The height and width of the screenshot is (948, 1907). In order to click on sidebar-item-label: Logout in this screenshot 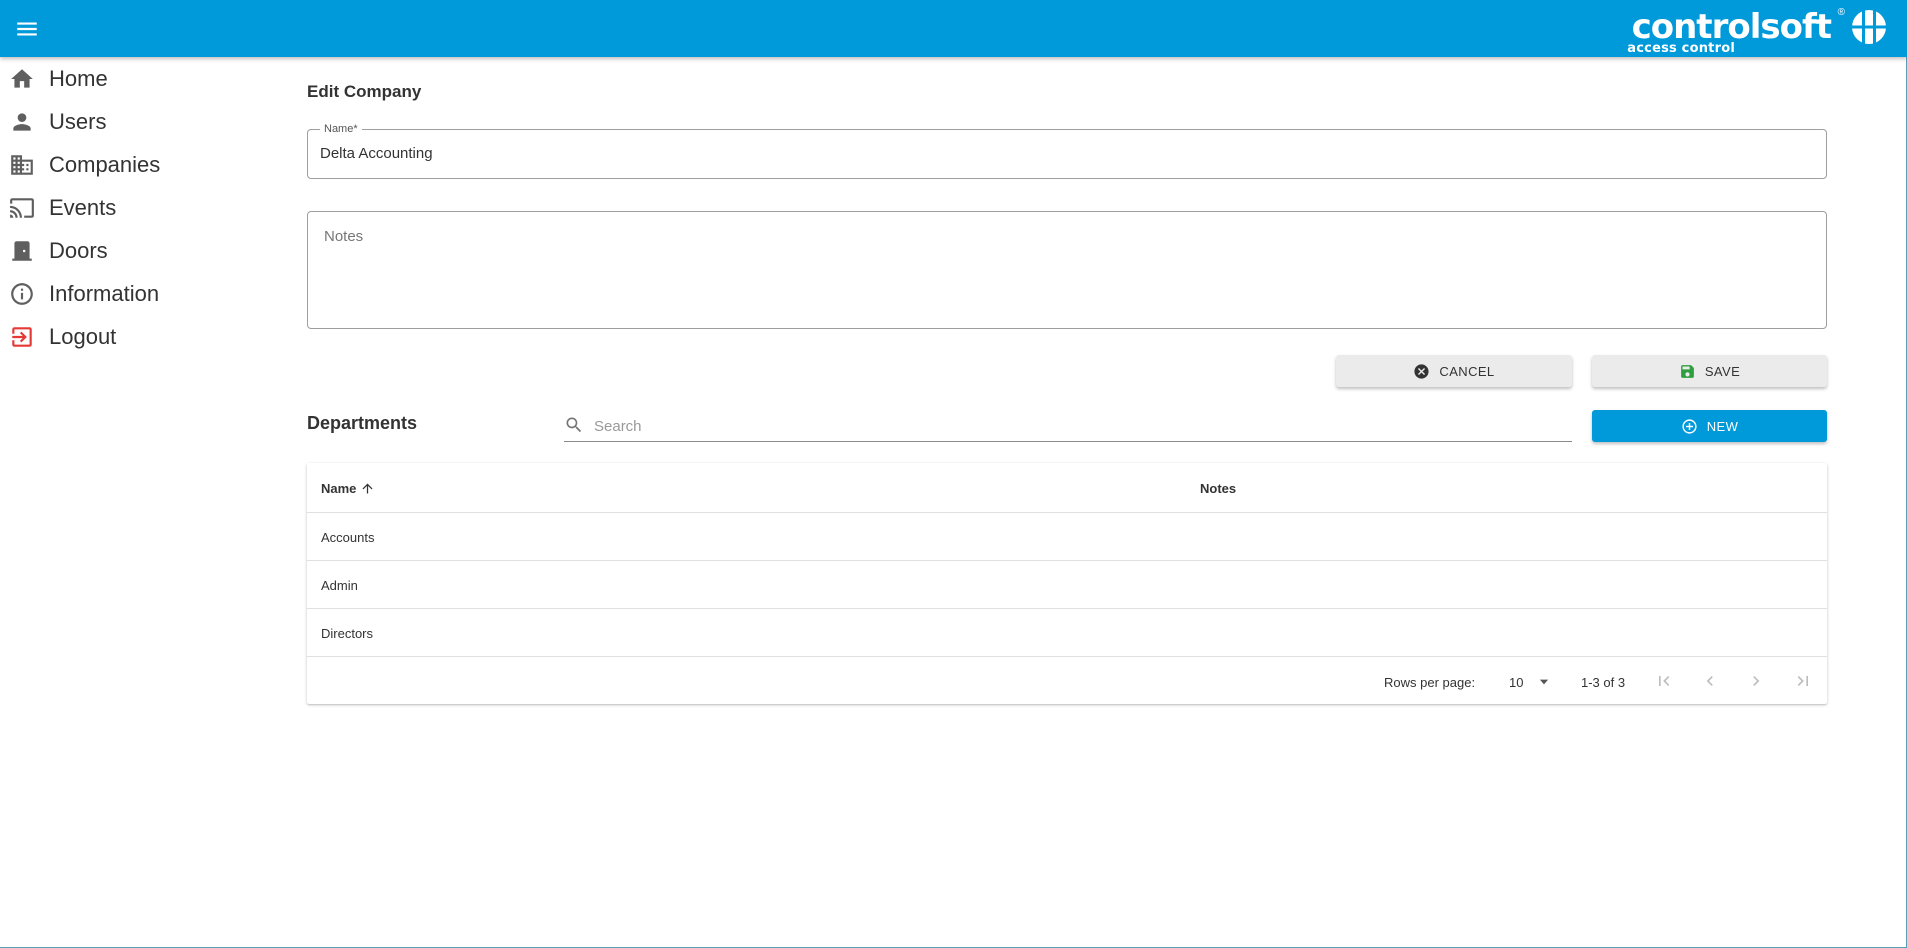, I will do `click(83, 336)`.